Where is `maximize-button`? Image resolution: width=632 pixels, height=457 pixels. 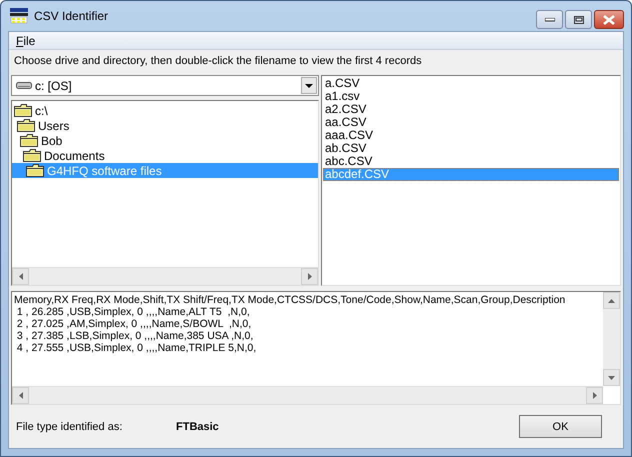
maximize-button is located at coordinates (578, 19).